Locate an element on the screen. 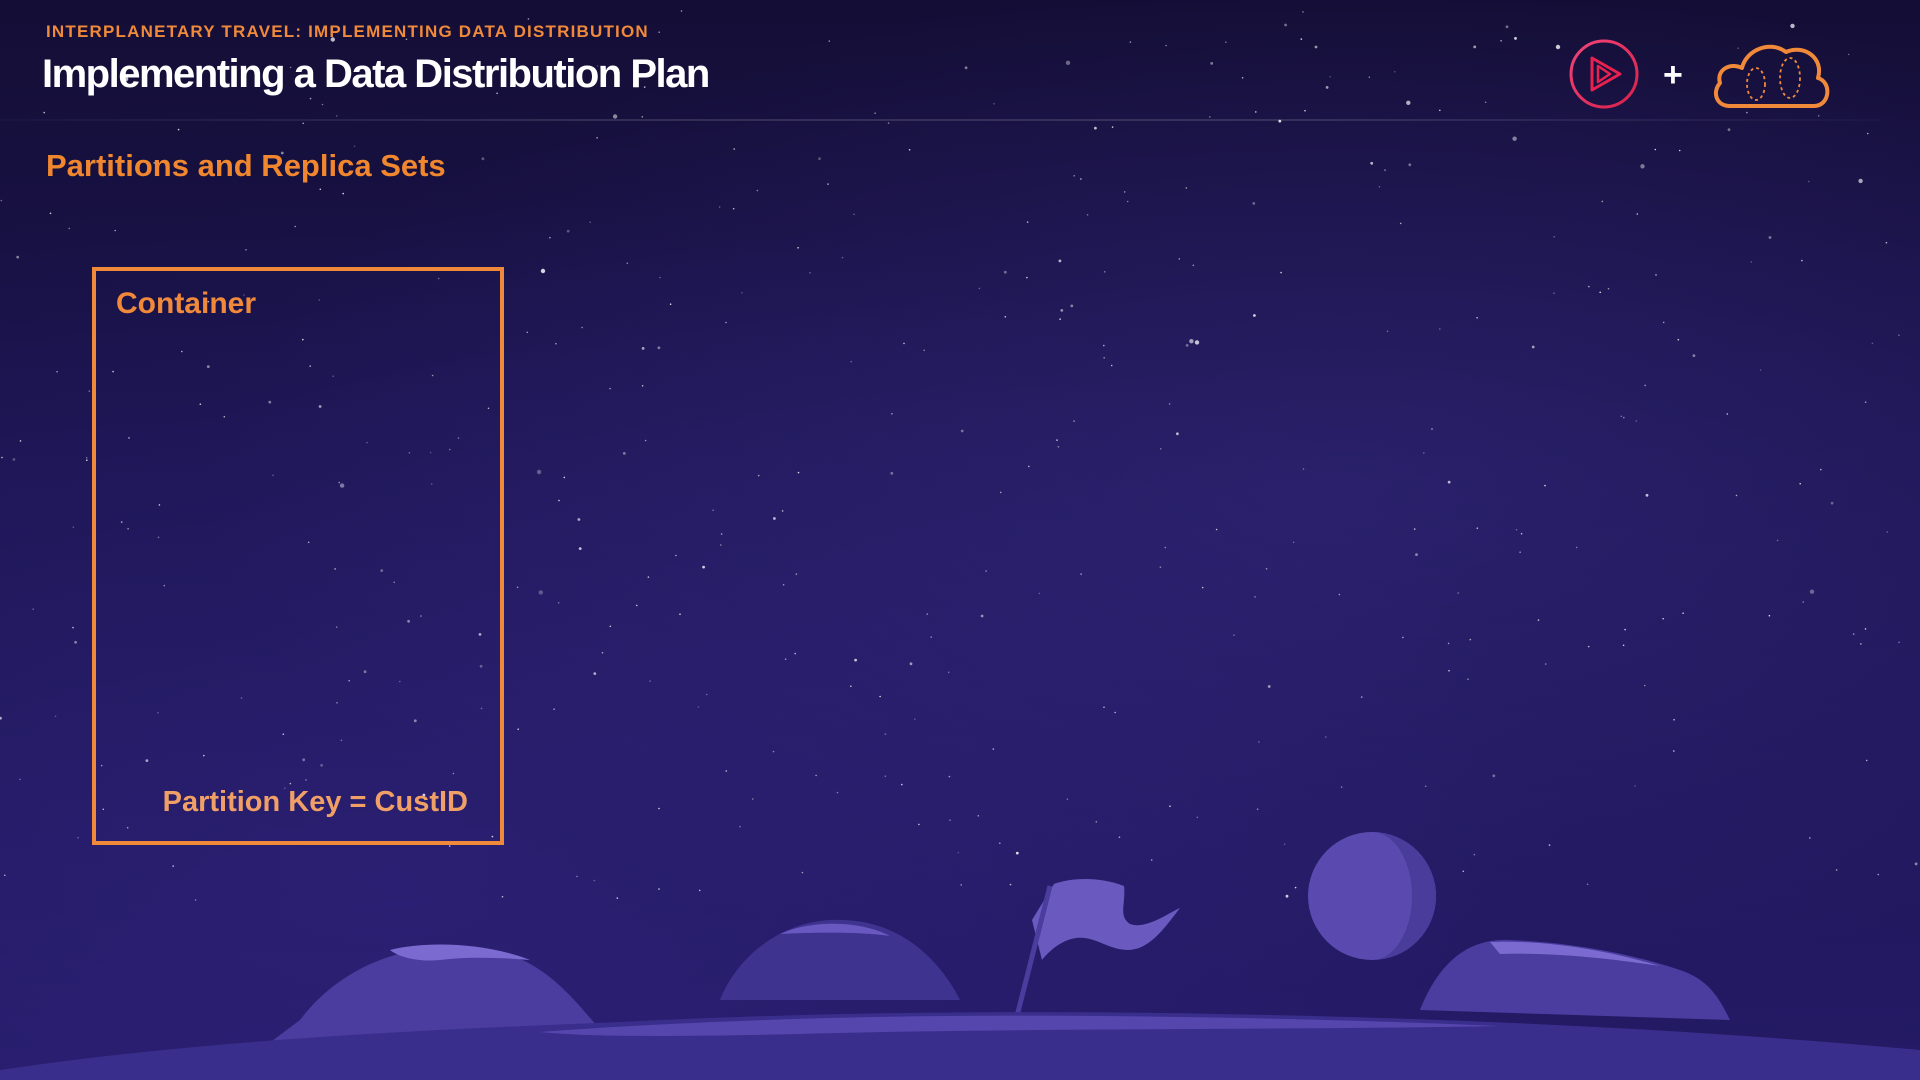 This screenshot has height=1080, width=1920. container-box: Container Partition Key = CustID is located at coordinates (298, 556).